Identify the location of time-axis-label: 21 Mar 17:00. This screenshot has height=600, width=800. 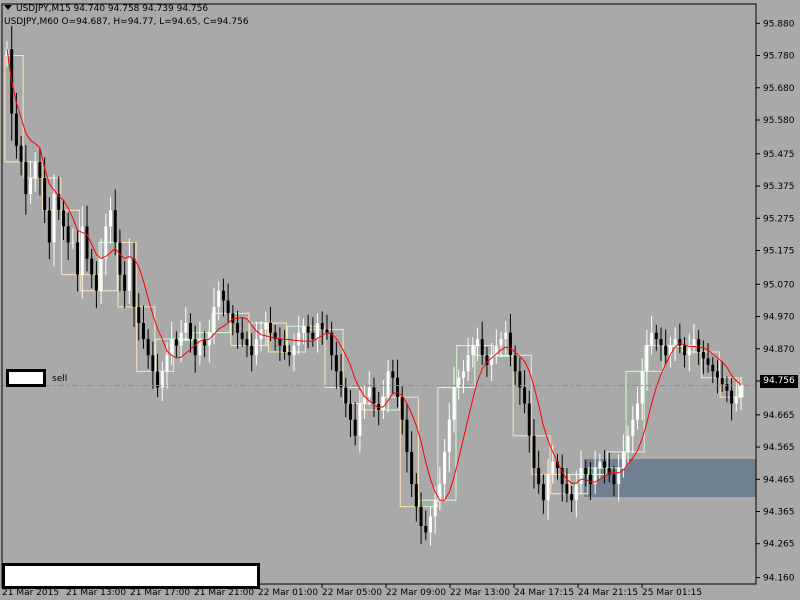
(160, 593).